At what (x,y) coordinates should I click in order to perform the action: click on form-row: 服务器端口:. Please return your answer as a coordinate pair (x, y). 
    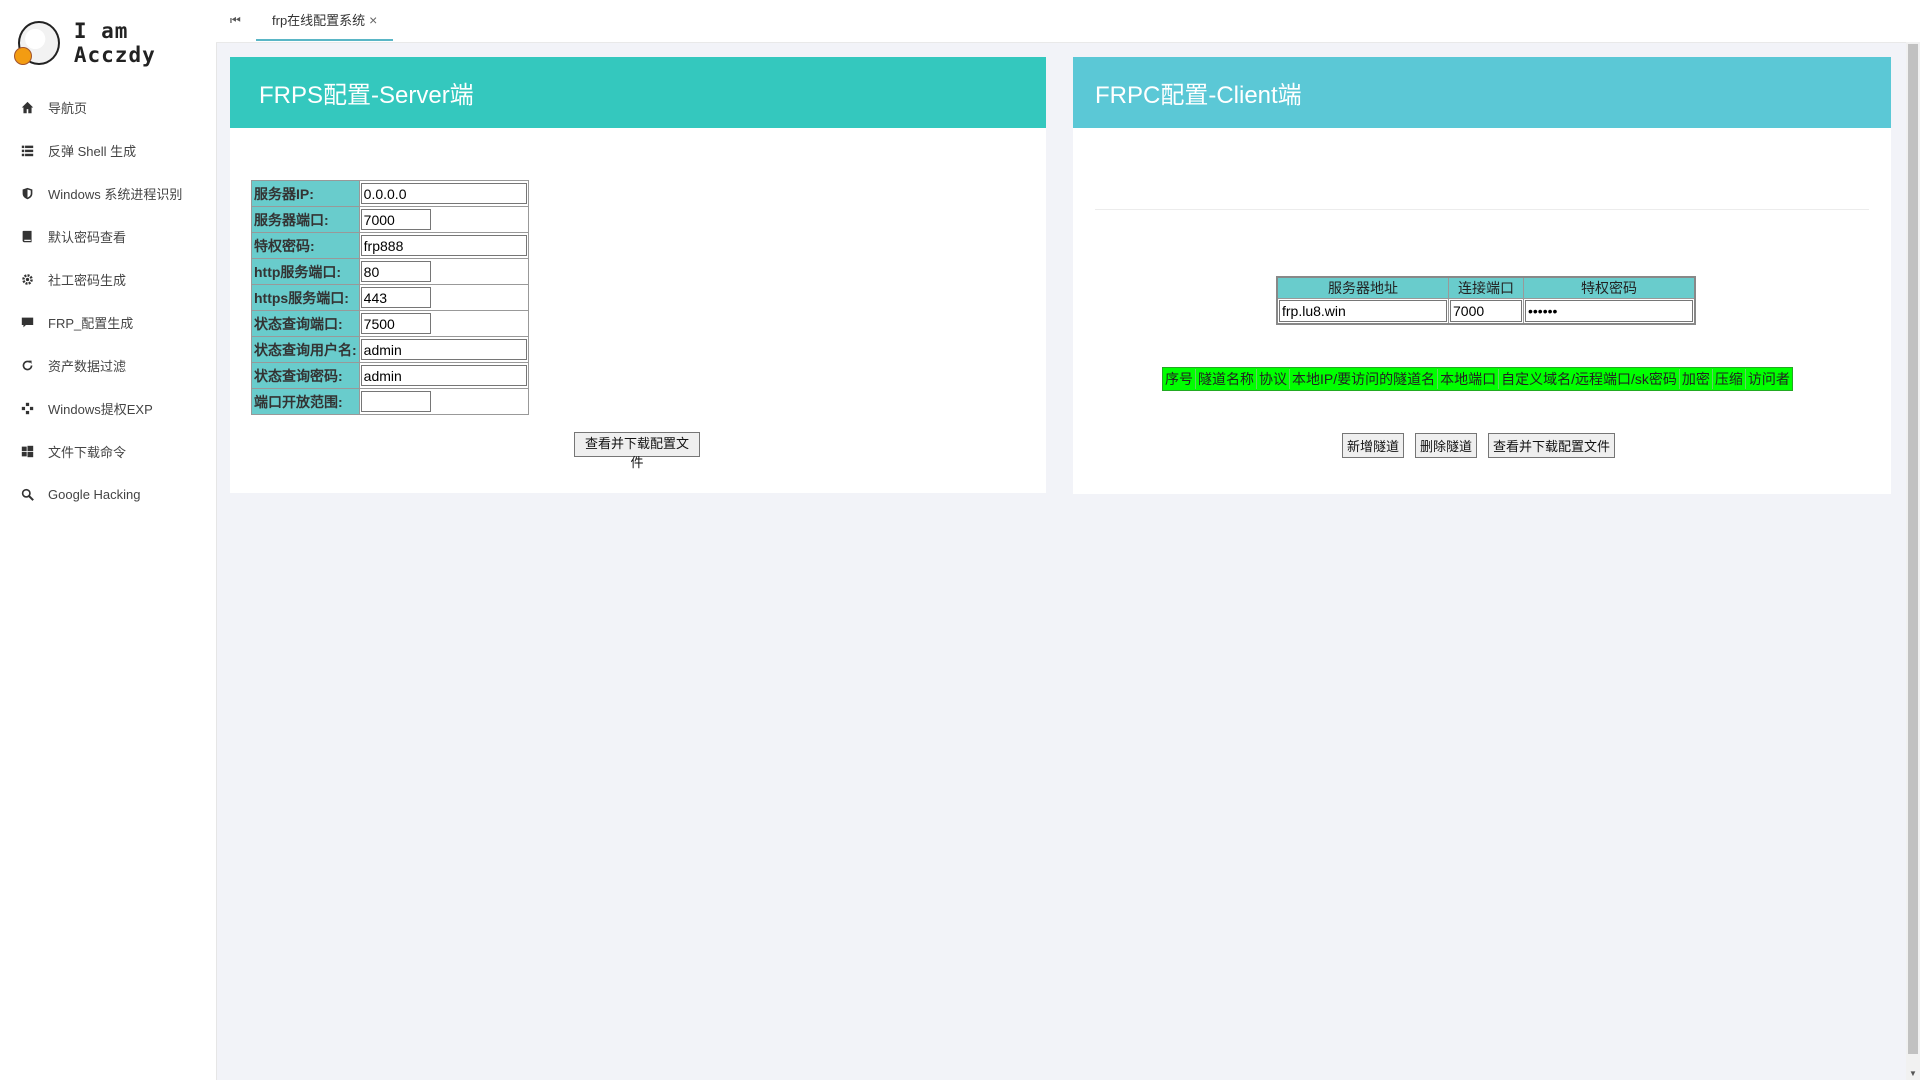
    Looking at the image, I should click on (390, 219).